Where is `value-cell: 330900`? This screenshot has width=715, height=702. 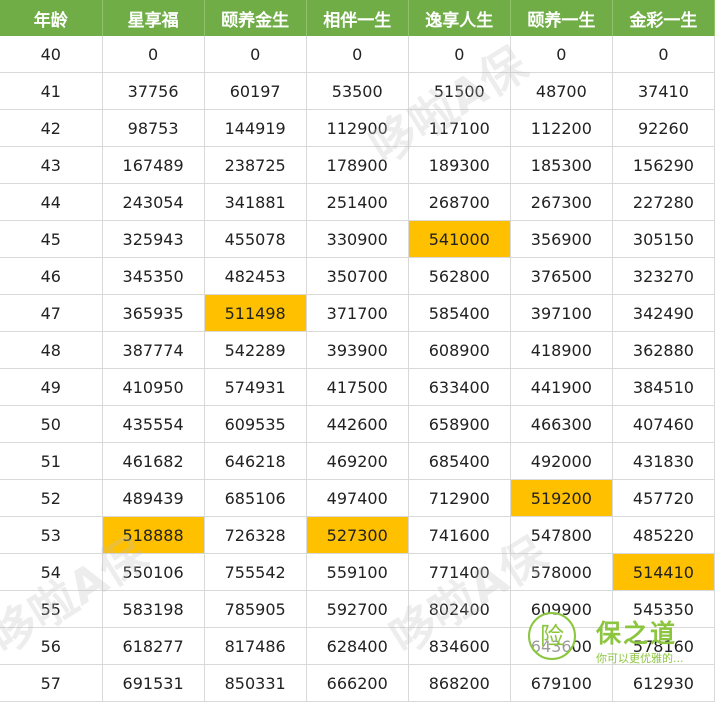 value-cell: 330900 is located at coordinates (357, 239).